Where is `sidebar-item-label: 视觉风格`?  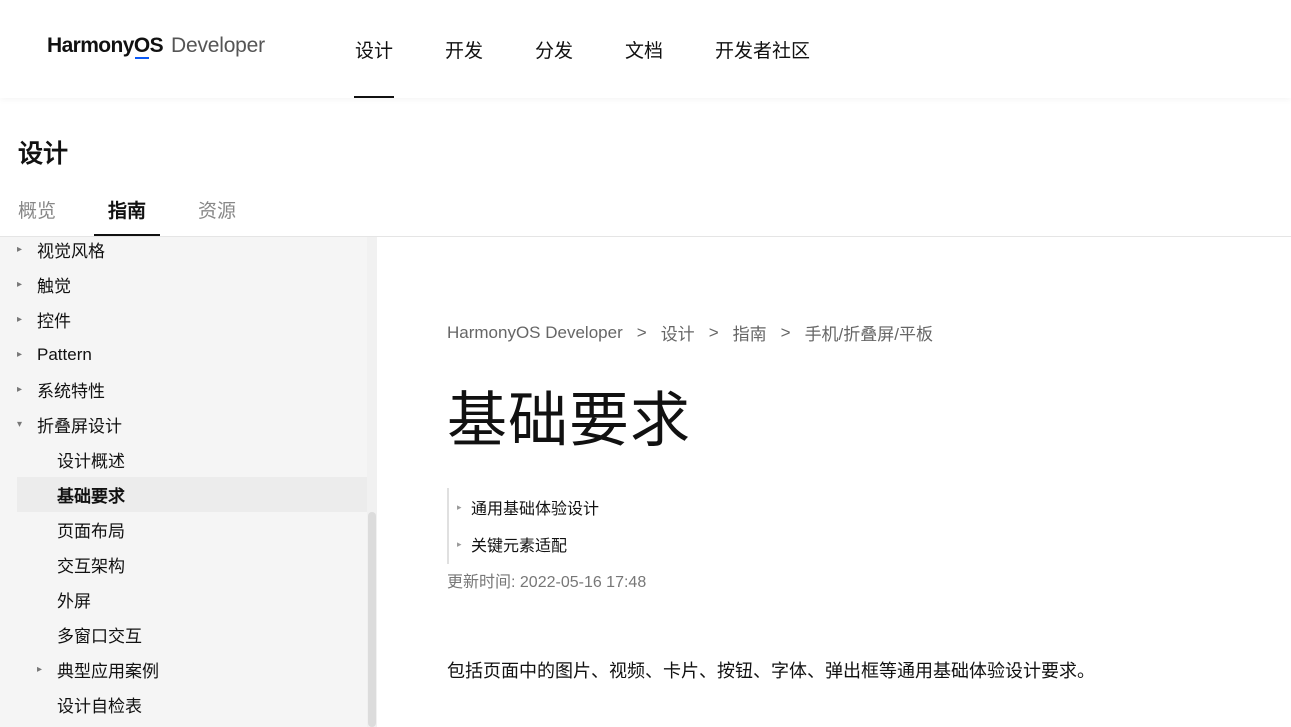 sidebar-item-label: 视觉风格 is located at coordinates (71, 251).